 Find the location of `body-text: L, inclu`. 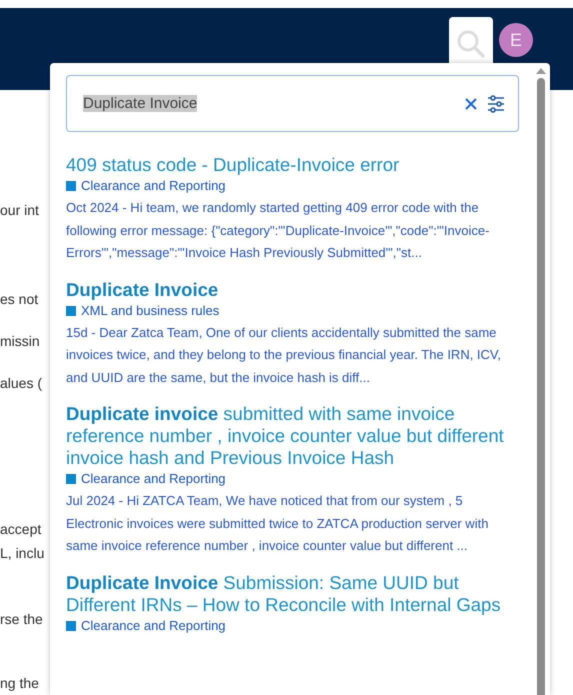

body-text: L, inclu is located at coordinates (22, 553).